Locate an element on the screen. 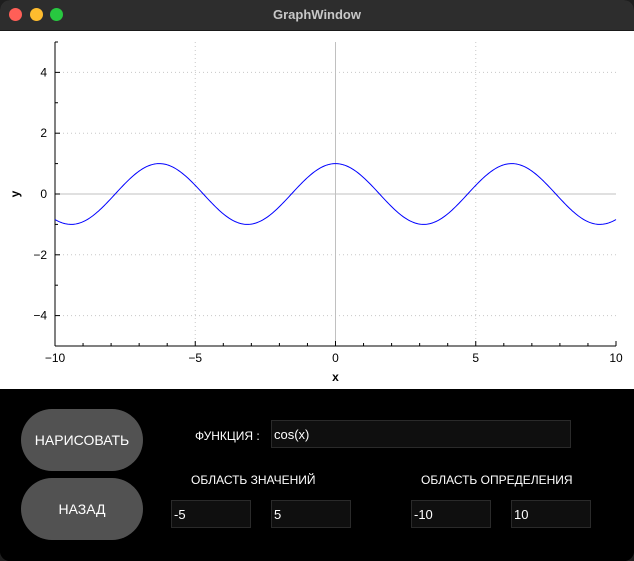  x-tick-label: −10 is located at coordinates (55, 358).